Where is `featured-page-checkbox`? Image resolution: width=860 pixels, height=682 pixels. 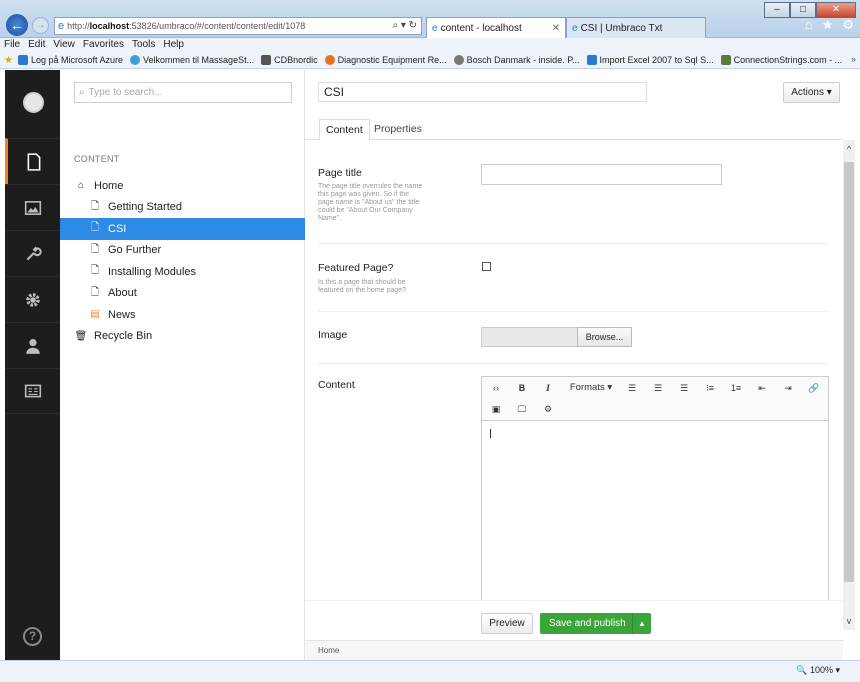 featured-page-checkbox is located at coordinates (486, 266).